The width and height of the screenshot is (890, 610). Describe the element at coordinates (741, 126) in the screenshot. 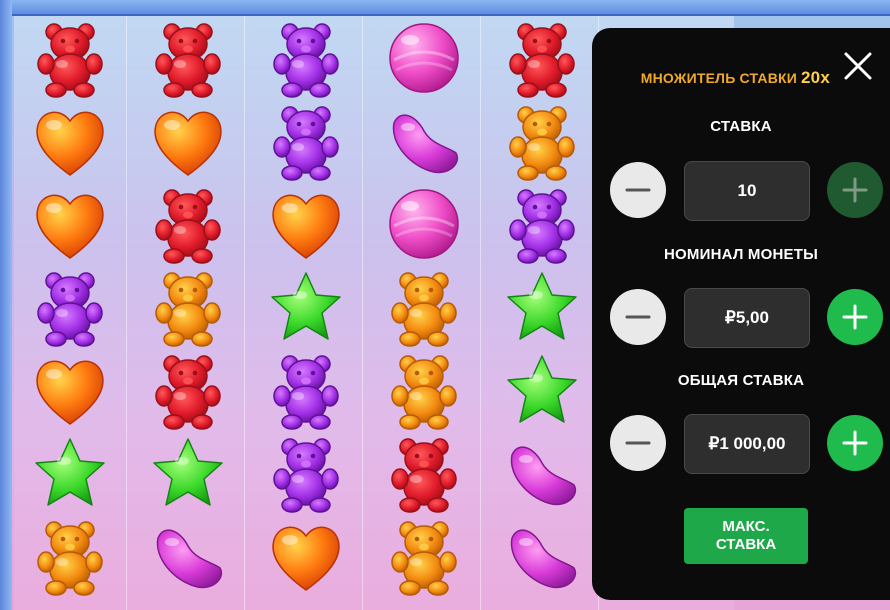

I see `bet-label: СТАВКА` at that location.